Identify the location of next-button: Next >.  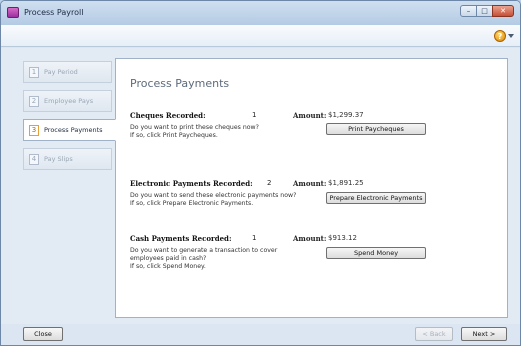
(484, 334).